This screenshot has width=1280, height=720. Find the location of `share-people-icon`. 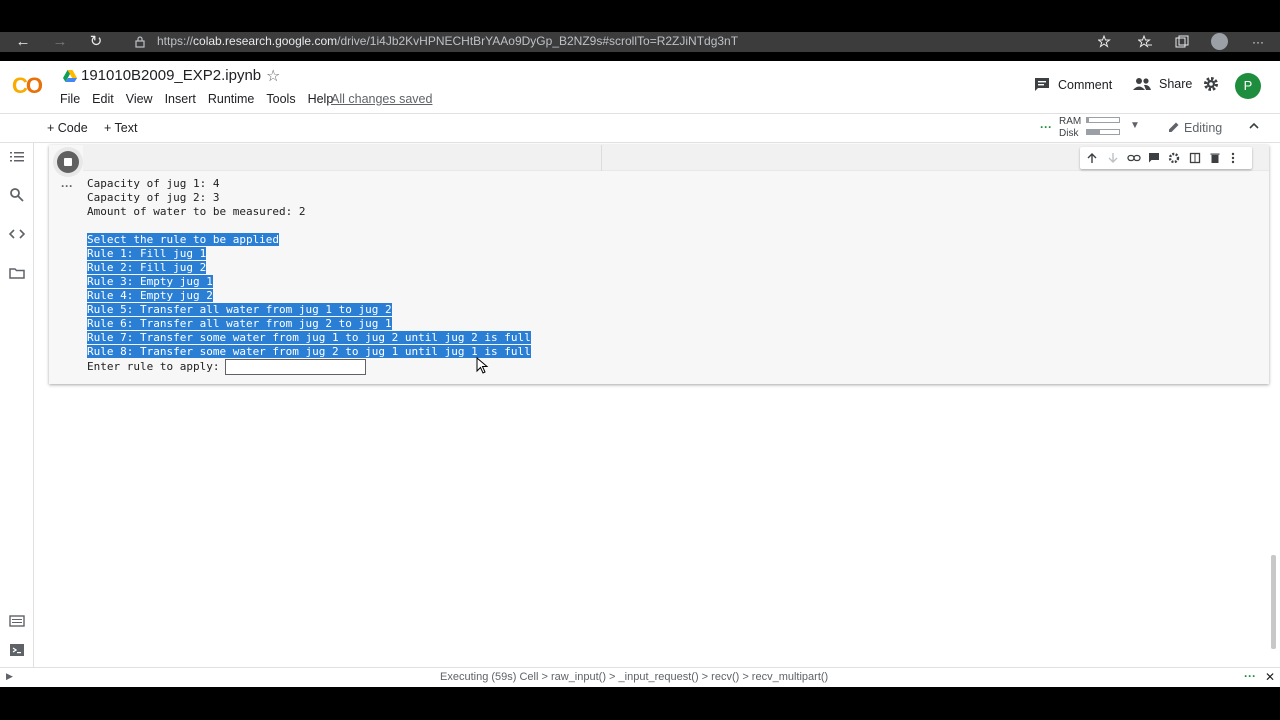

share-people-icon is located at coordinates (1142, 84).